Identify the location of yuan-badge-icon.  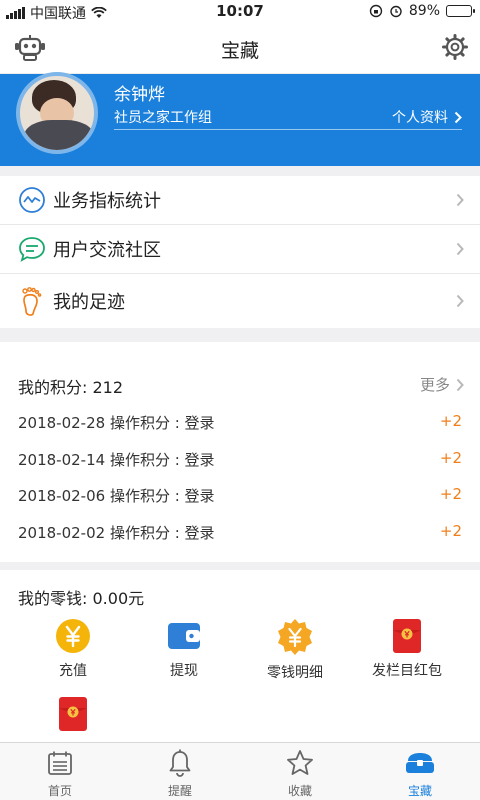
(295, 637).